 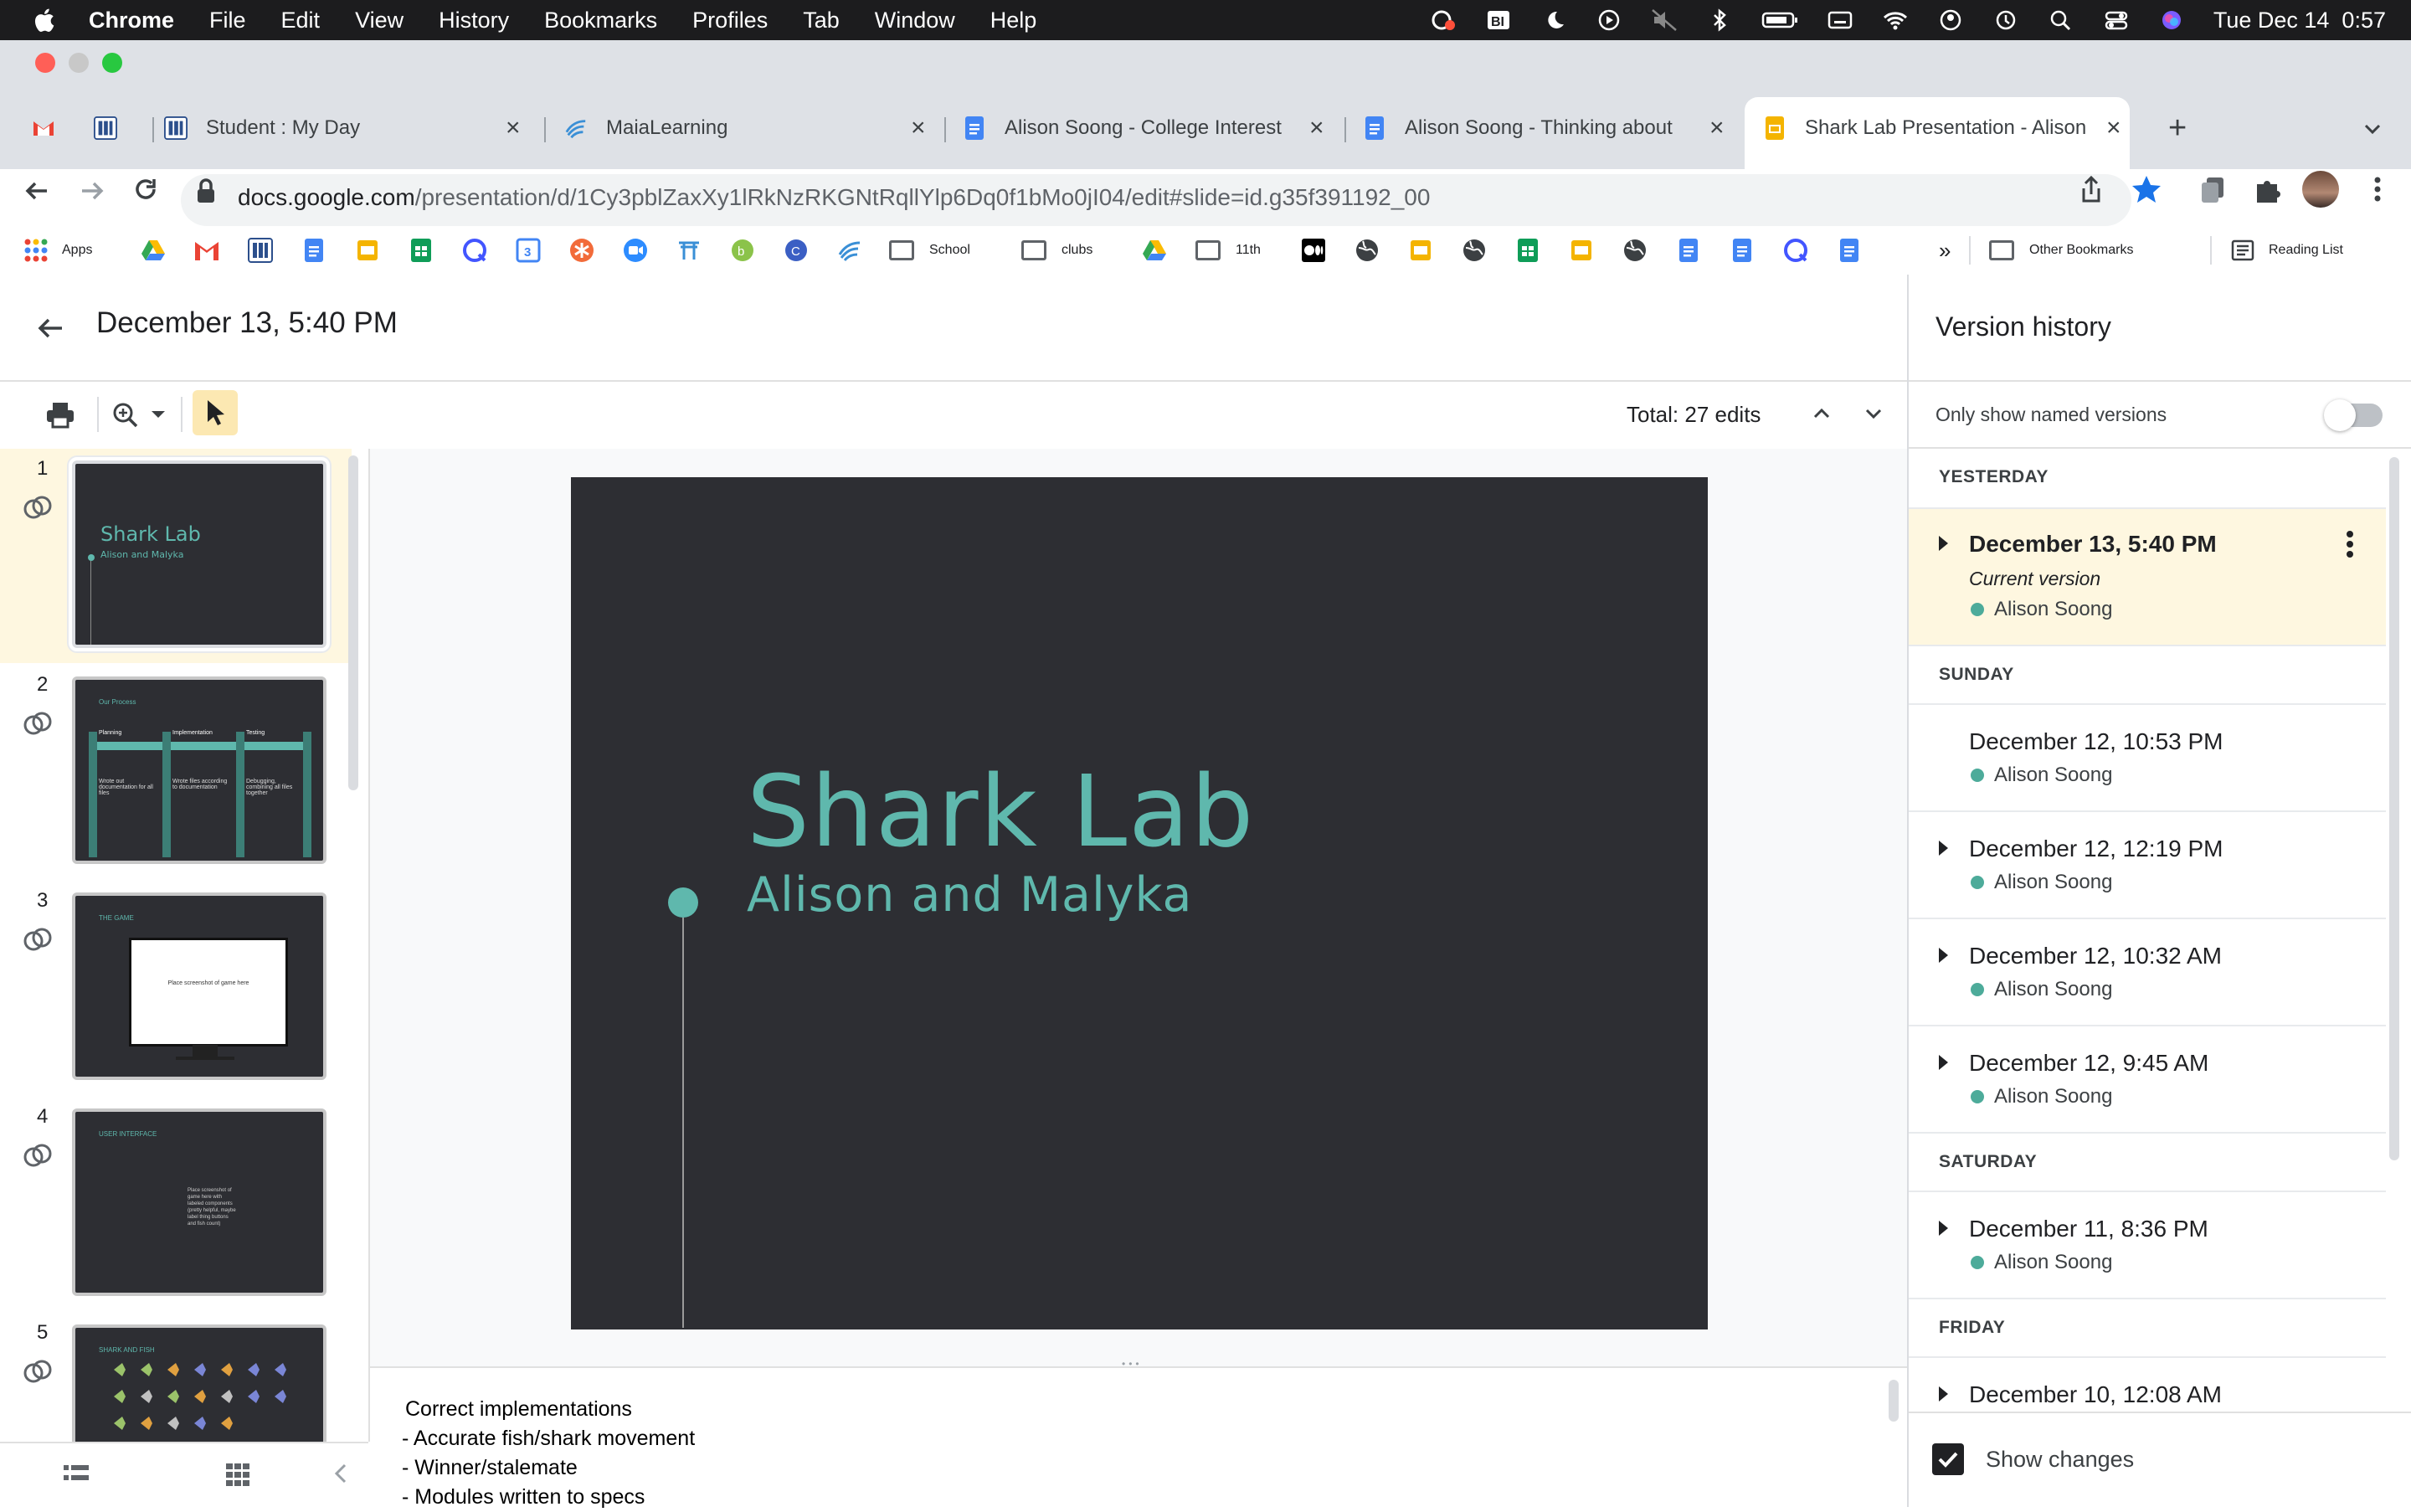 I want to click on tab-college-interest: Alison Soong - College Interest ×, so click(x=1147, y=128).